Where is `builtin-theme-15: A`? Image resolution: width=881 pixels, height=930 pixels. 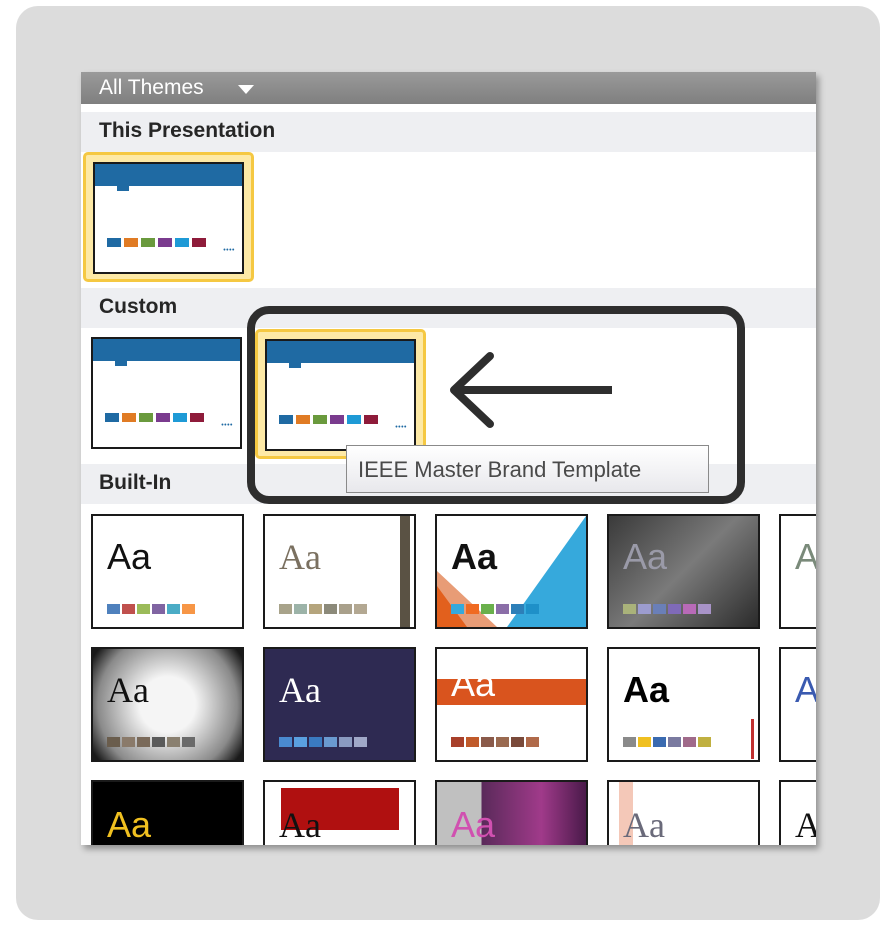
builtin-theme-15: A is located at coordinates (797, 812).